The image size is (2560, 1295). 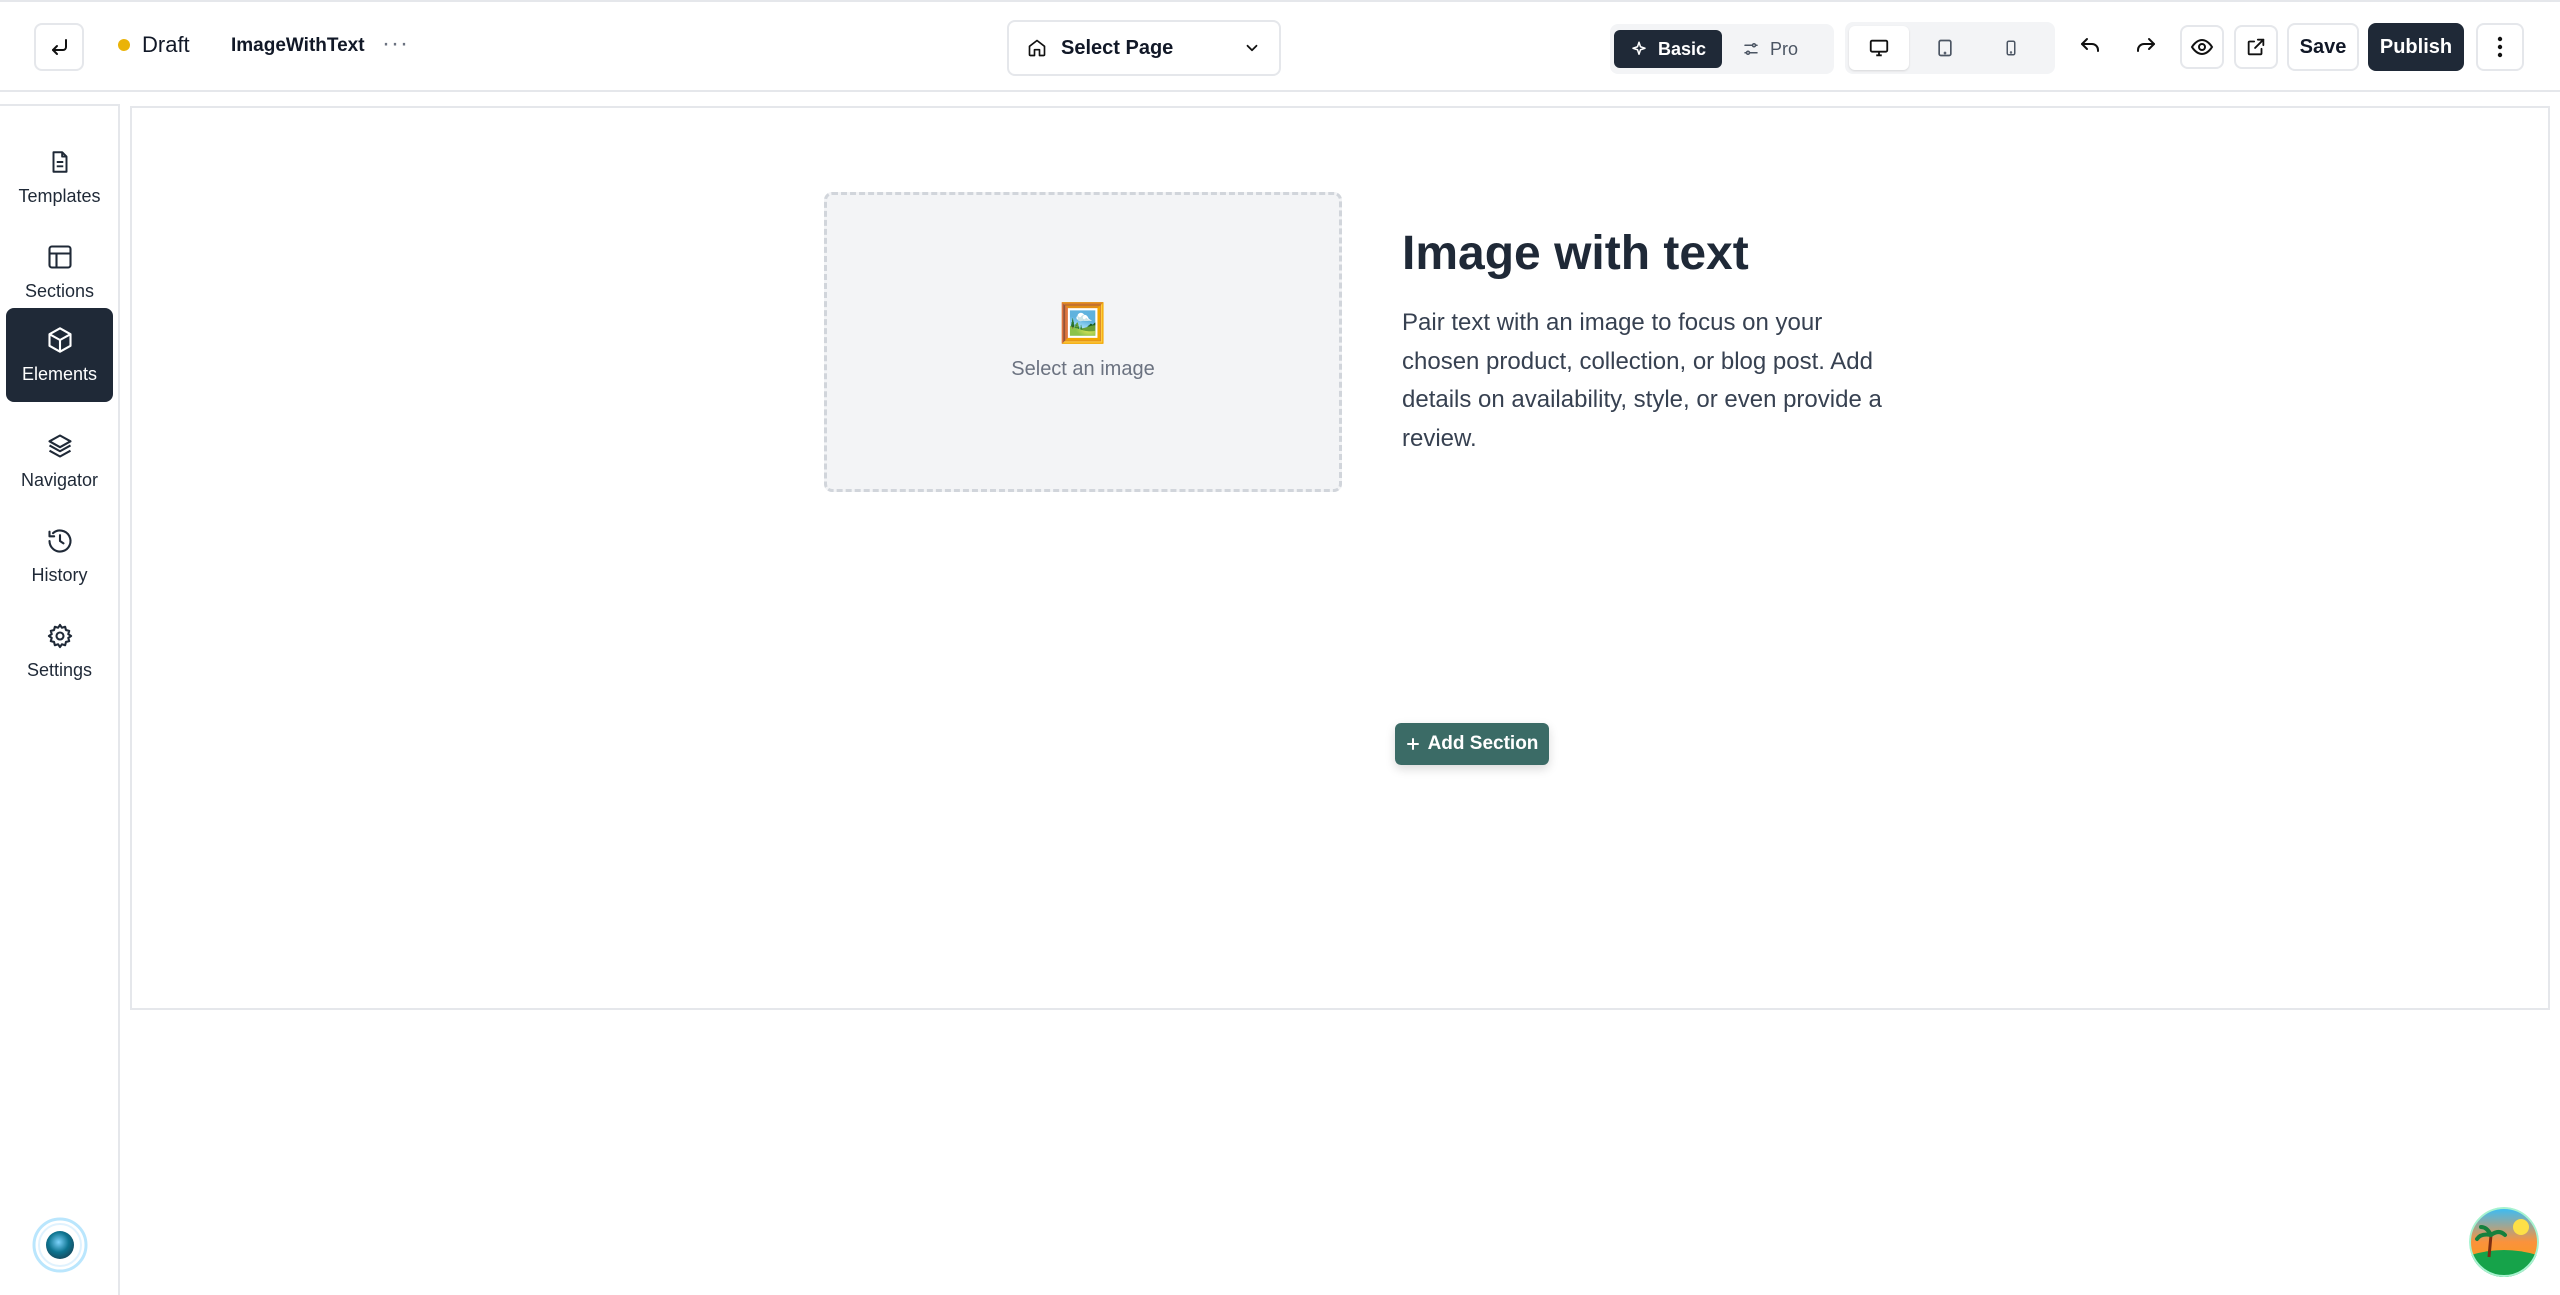 I want to click on device-preview-group, so click(x=1950, y=48).